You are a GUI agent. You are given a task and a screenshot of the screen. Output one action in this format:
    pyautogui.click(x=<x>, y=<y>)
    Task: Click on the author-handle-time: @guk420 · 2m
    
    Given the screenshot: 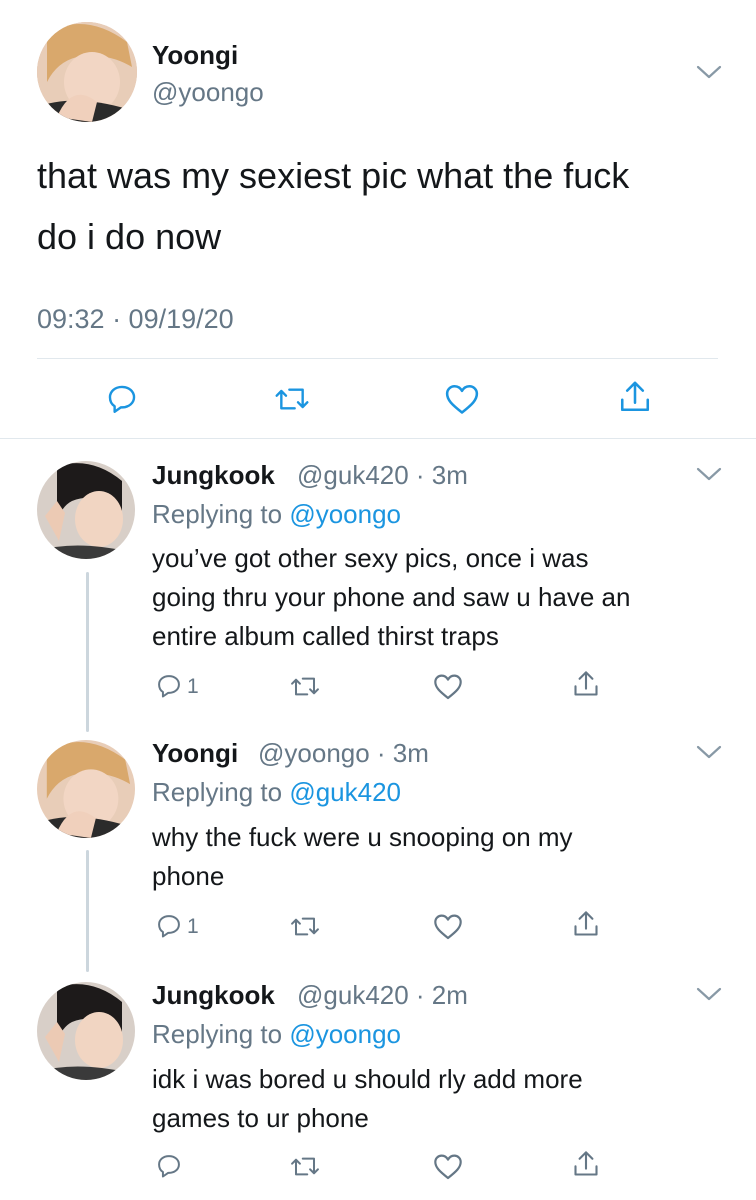 What is the action you would take?
    pyautogui.click(x=382, y=995)
    